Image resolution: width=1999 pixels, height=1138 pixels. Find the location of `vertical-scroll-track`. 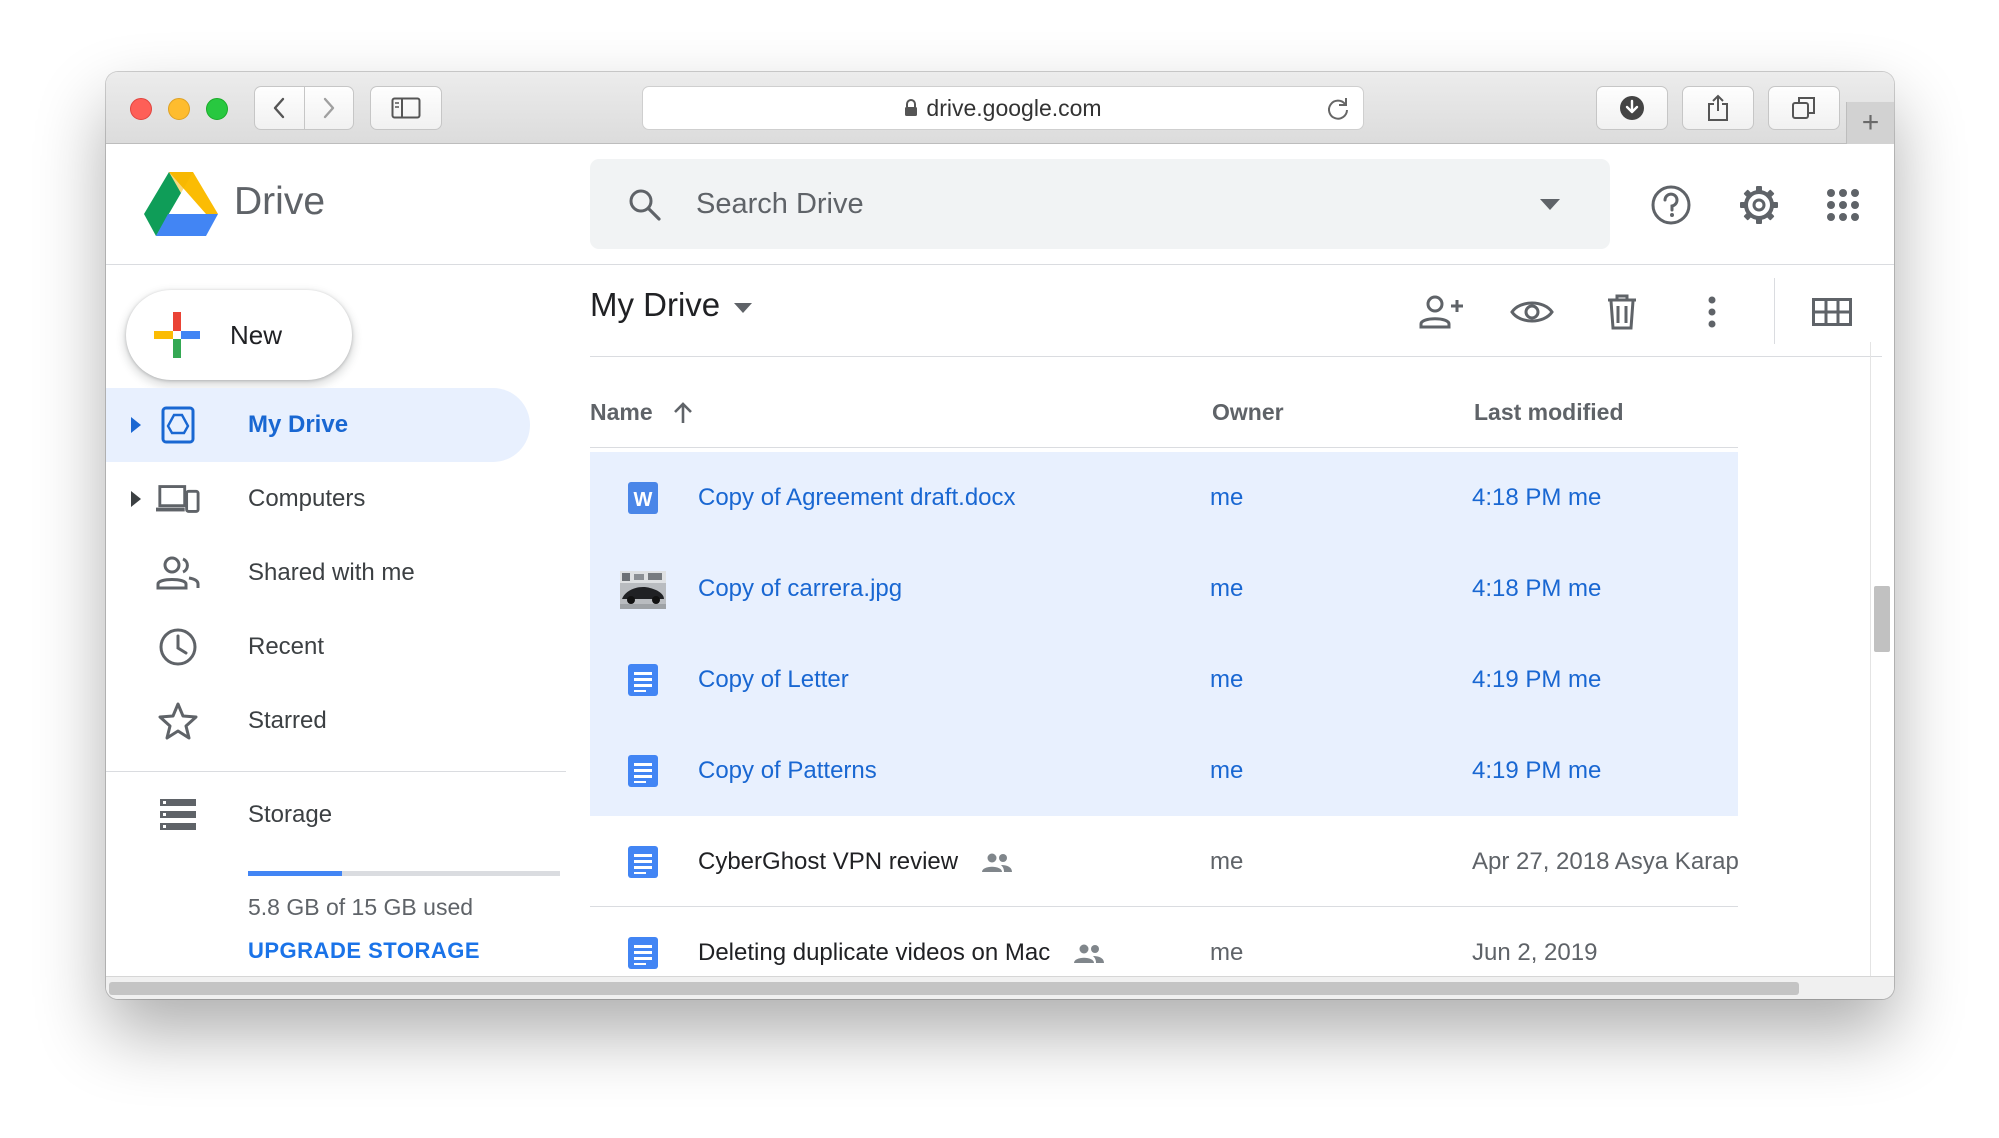

vertical-scroll-track is located at coordinates (1870, 659).